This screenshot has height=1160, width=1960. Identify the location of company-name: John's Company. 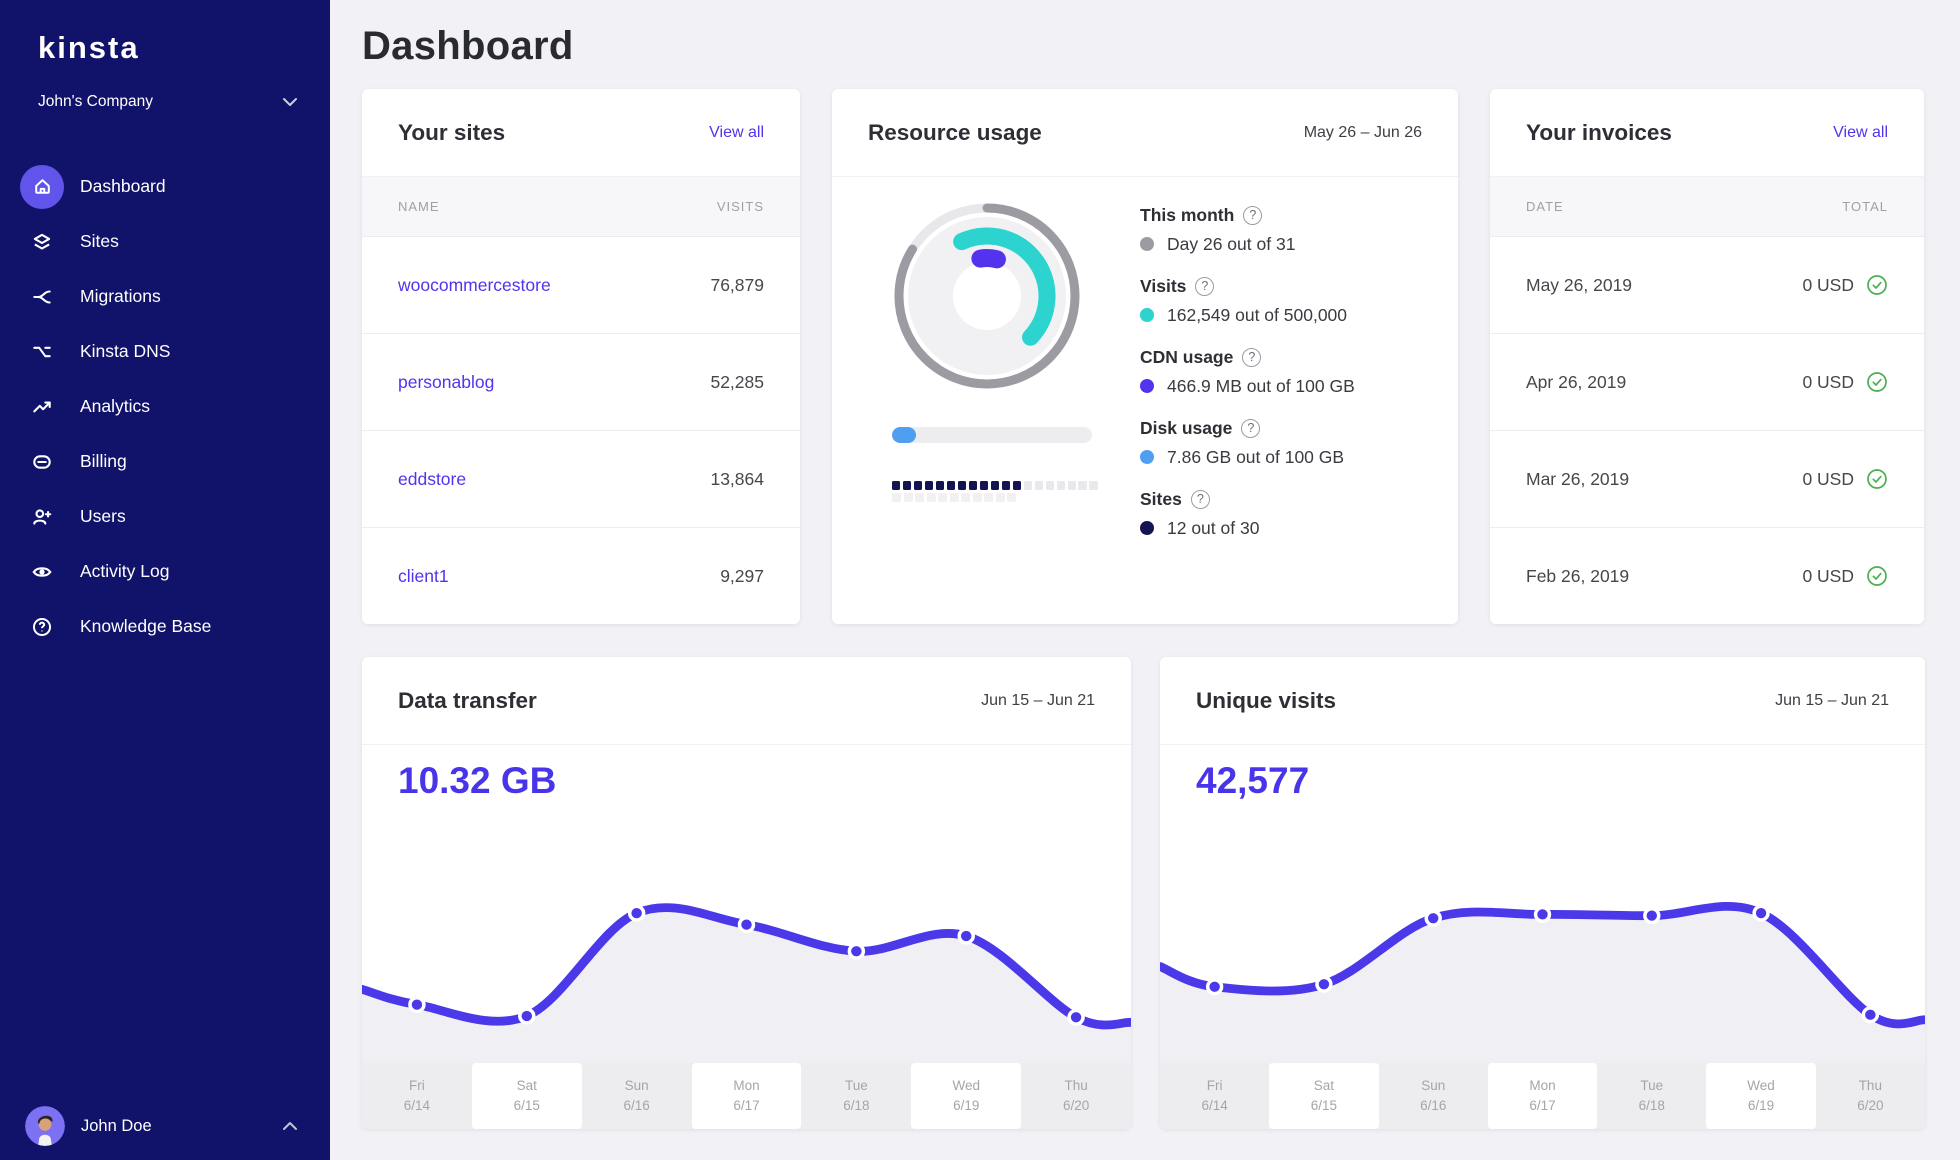
(95, 101).